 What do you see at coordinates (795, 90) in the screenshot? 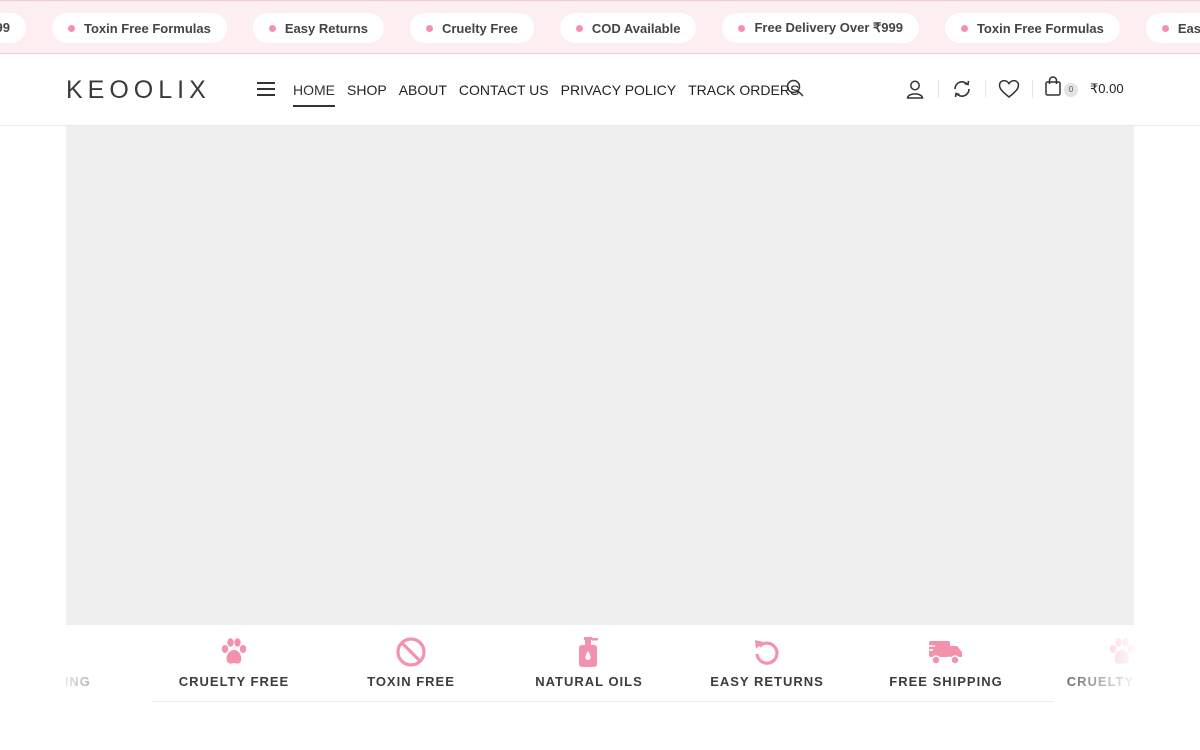
I see `search-icon` at bounding box center [795, 90].